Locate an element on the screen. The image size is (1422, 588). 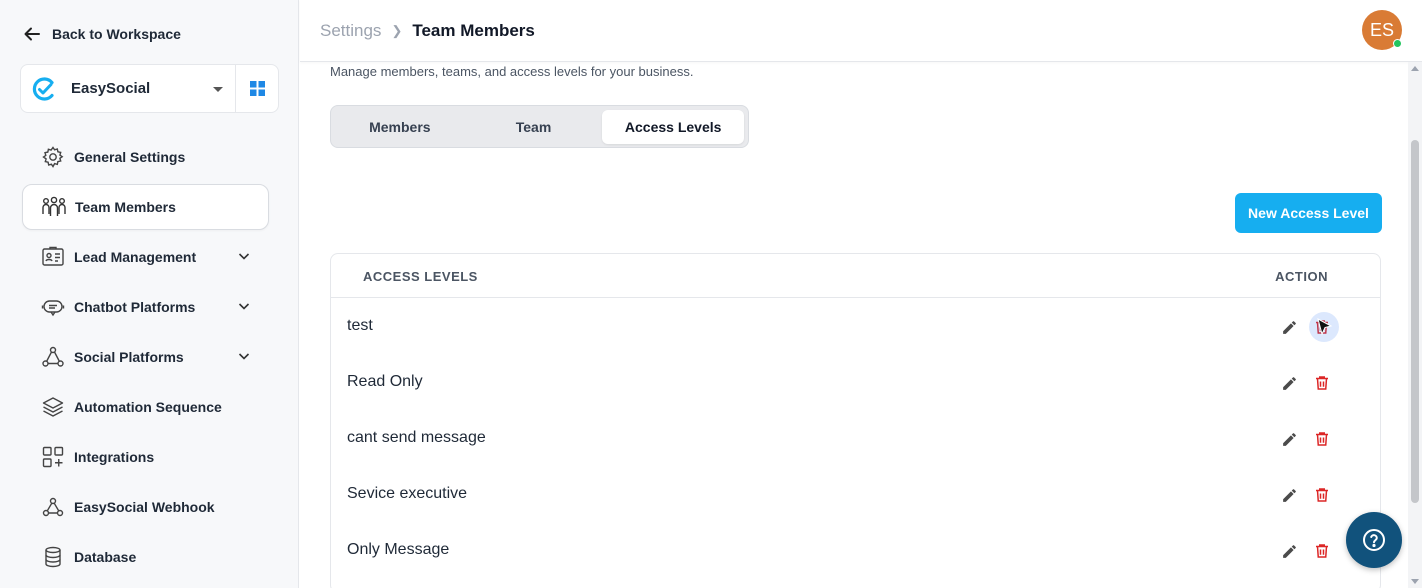
sidebar-item-team-members: Team Members is located at coordinates (145, 207).